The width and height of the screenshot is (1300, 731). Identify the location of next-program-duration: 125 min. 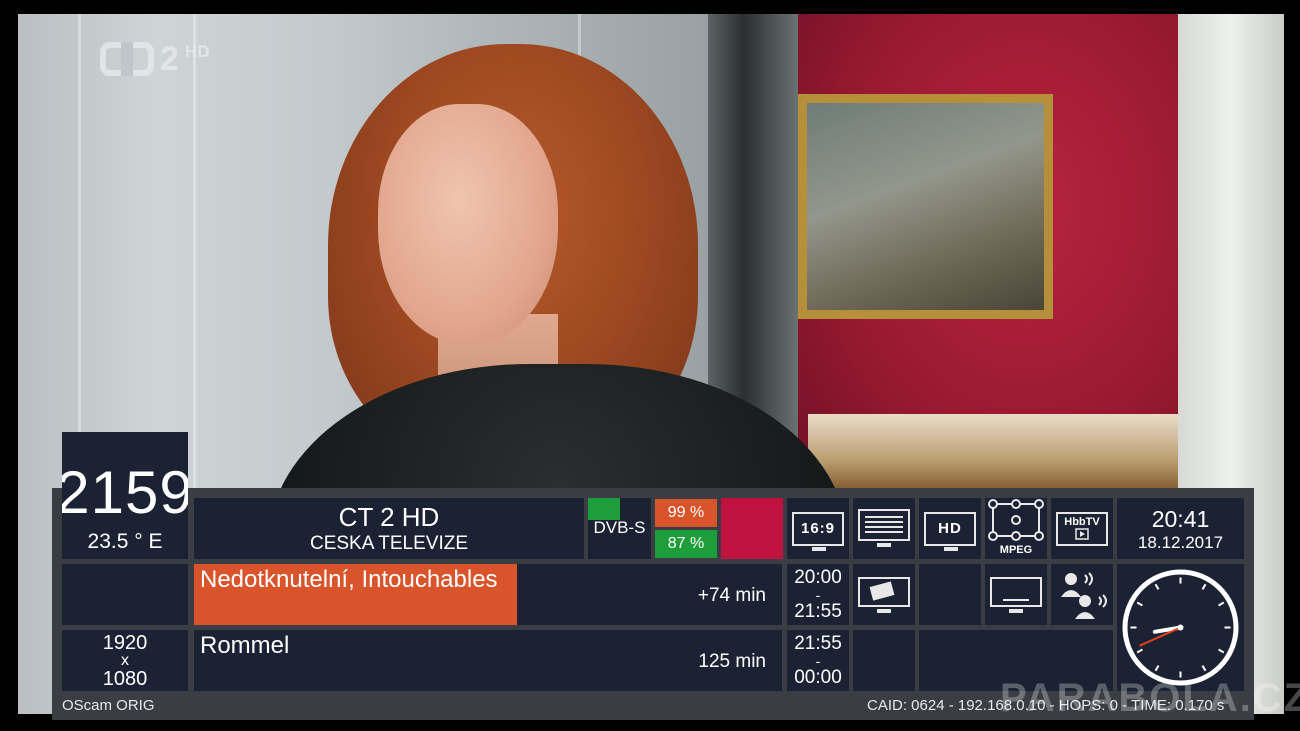
(732, 661).